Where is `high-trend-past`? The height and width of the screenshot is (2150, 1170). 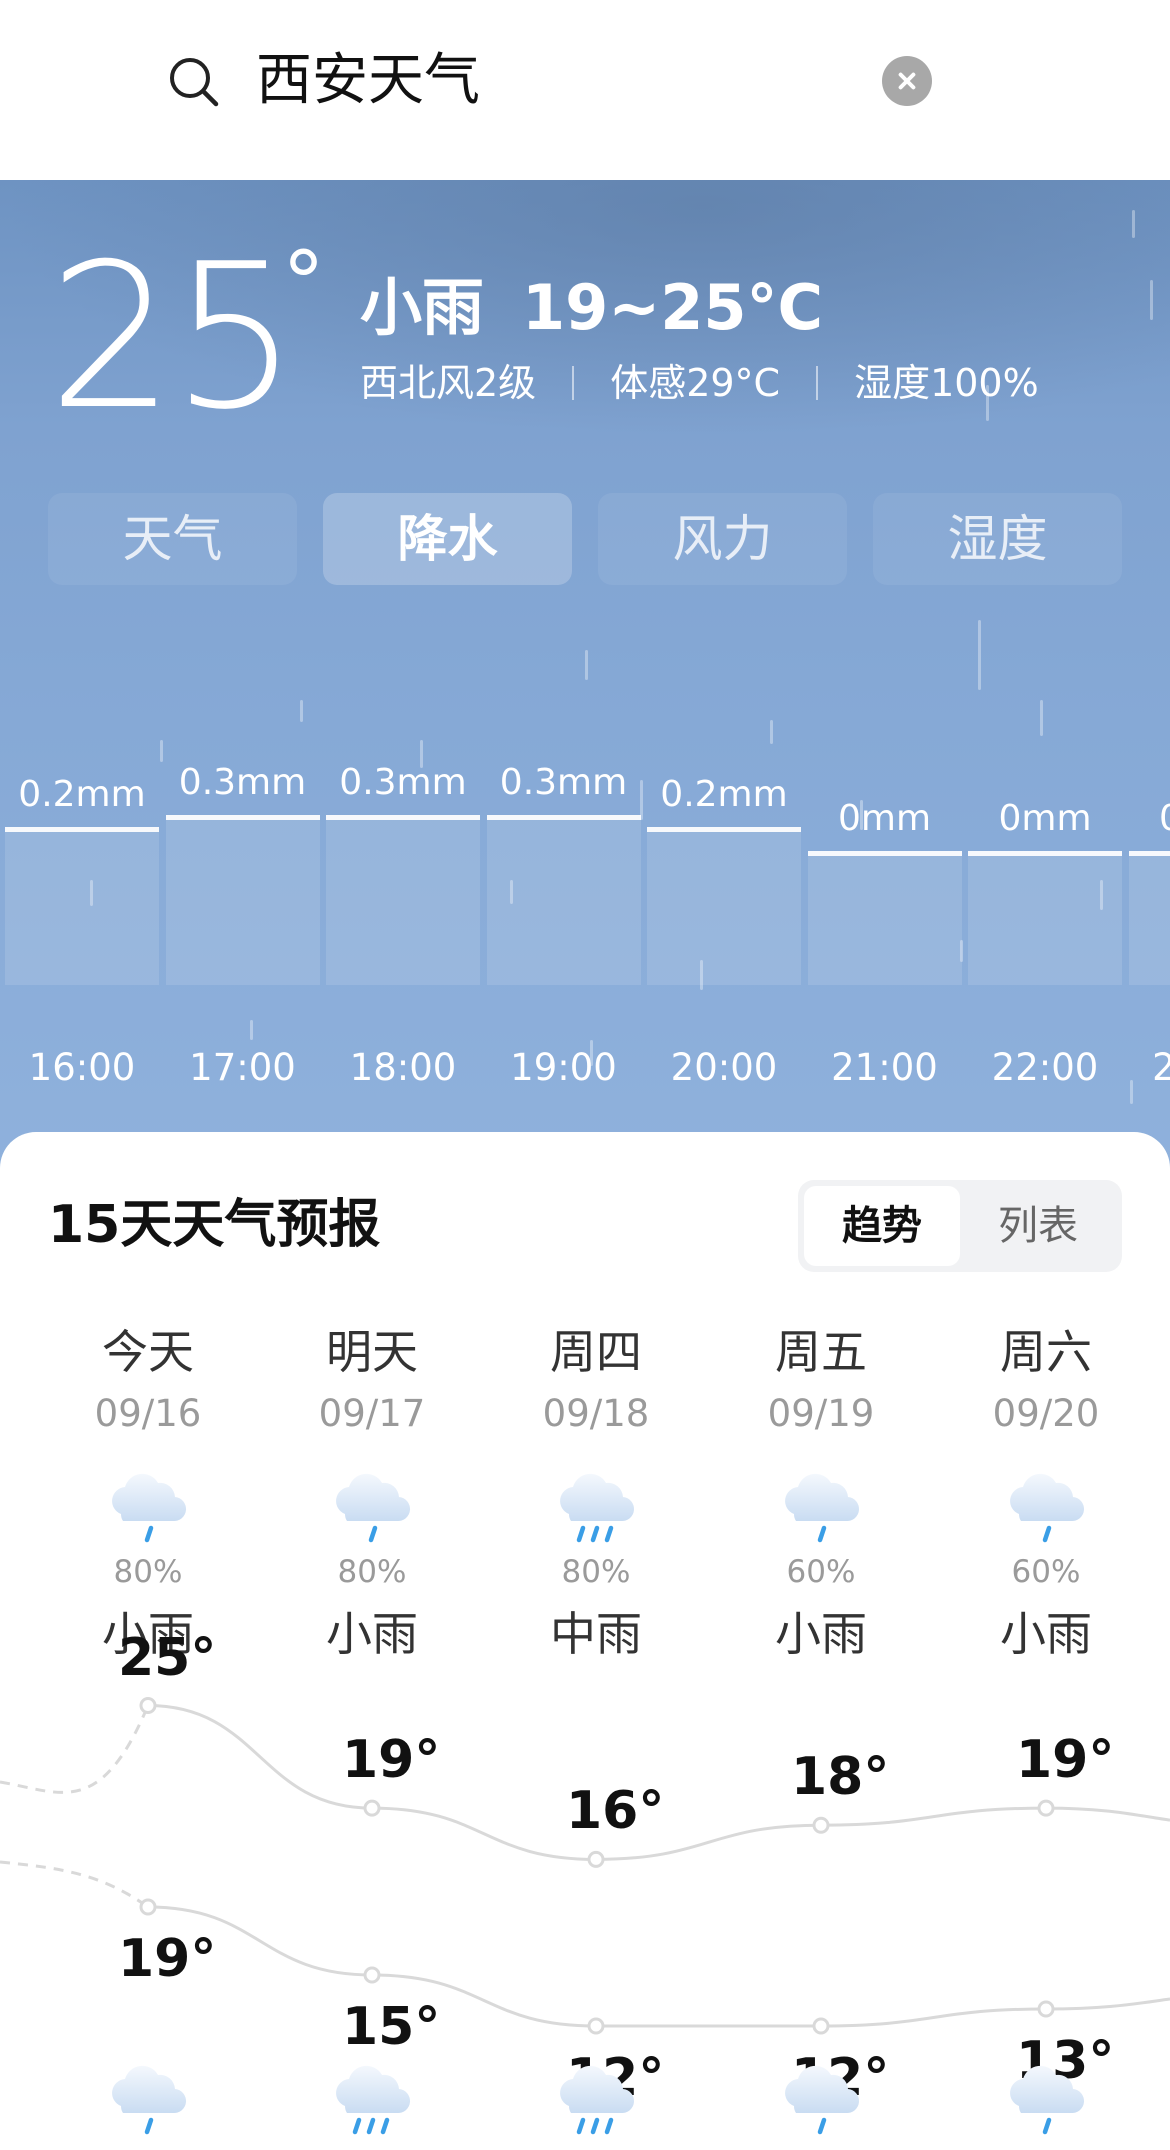
high-trend-past is located at coordinates (75, 1749).